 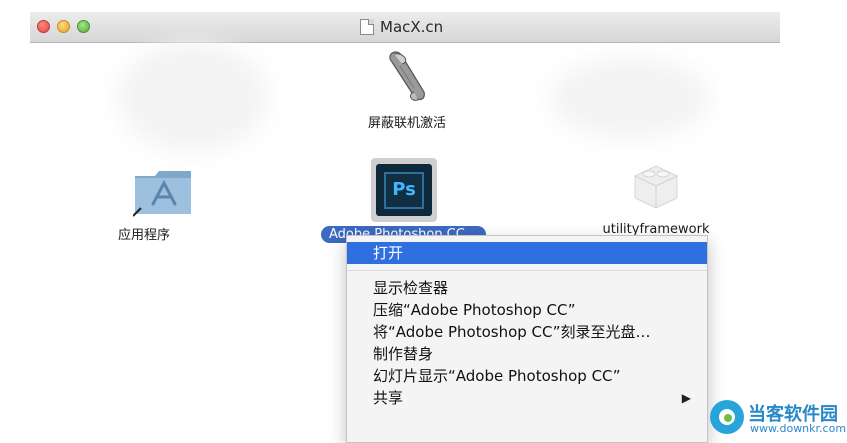 I want to click on title-bar: MacX.cn, so click(x=405, y=27).